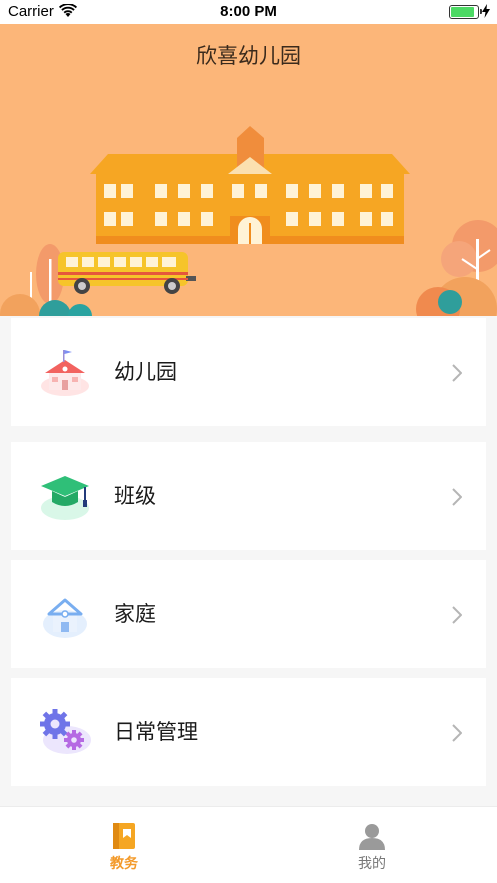 This screenshot has height=883, width=497. I want to click on tab-mine: 我的, so click(372, 845).